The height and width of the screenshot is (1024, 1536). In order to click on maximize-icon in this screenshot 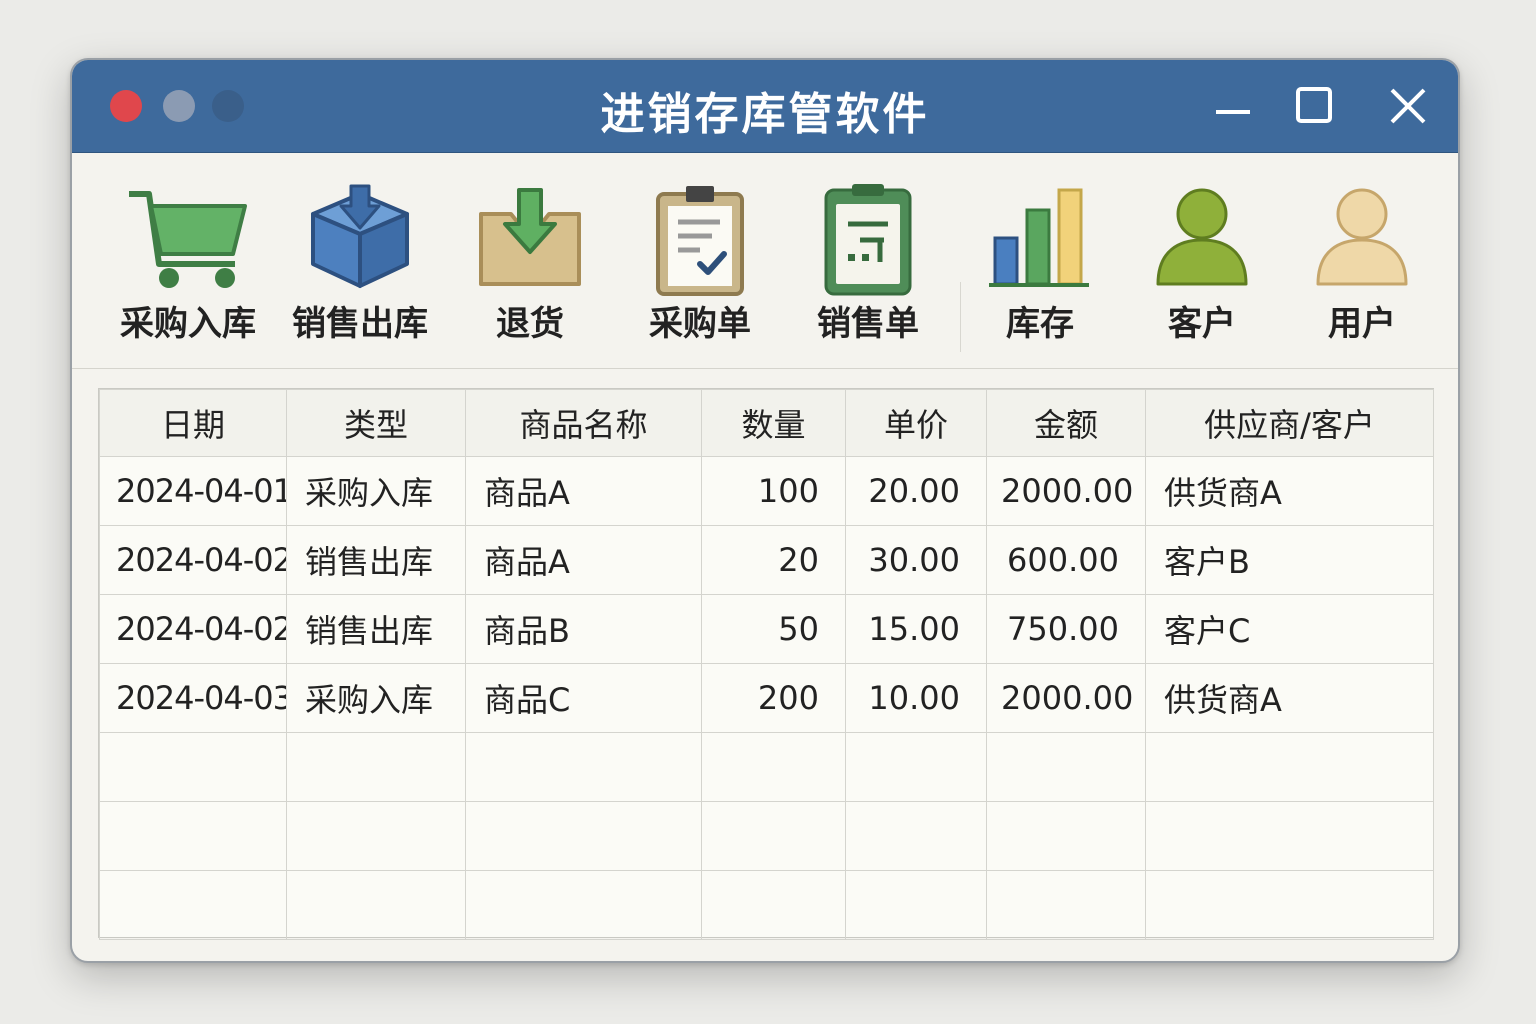, I will do `click(1314, 105)`.